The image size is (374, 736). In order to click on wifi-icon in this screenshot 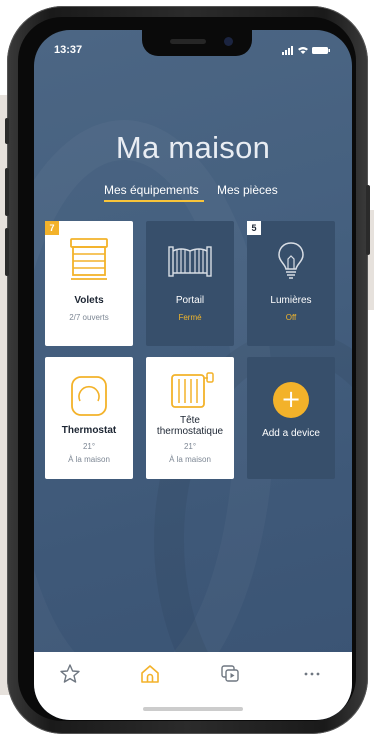, I will do `click(303, 50)`.